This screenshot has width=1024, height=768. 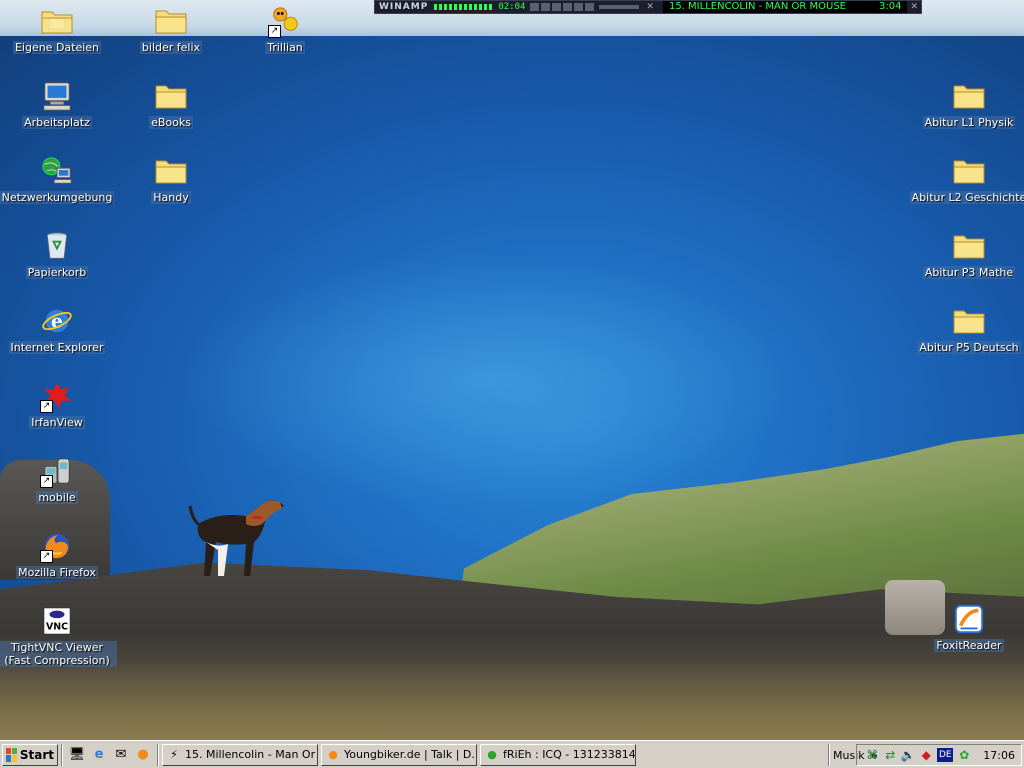 I want to click on desktop-icon-bilder-felix: bilder felix, so click(x=171, y=29).